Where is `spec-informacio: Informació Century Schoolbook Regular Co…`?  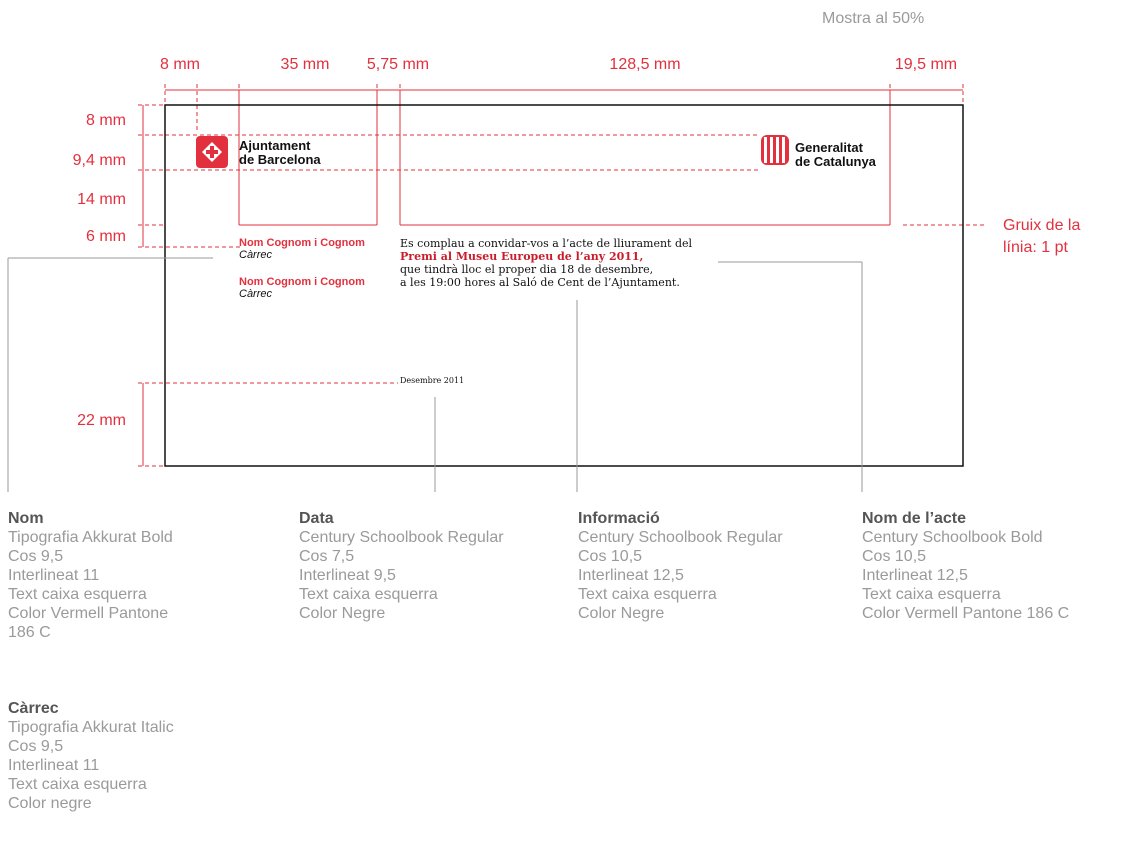 spec-informacio: Informació Century Schoolbook Regular Co… is located at coordinates (680, 566).